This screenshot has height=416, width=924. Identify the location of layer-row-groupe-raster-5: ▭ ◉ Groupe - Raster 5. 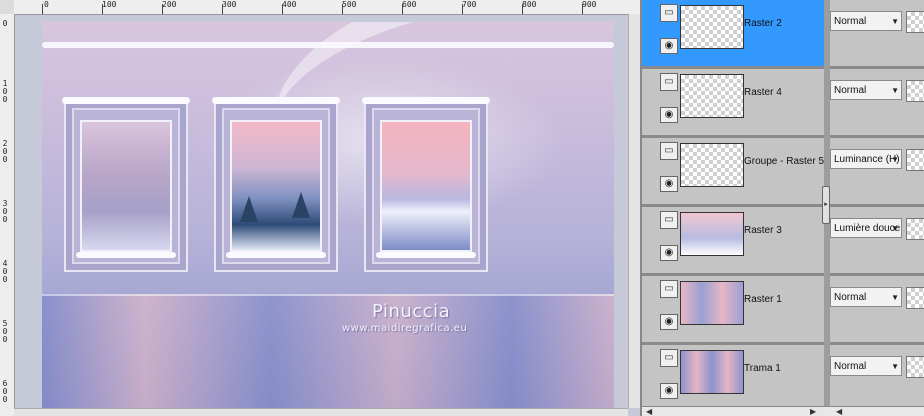
(733, 172).